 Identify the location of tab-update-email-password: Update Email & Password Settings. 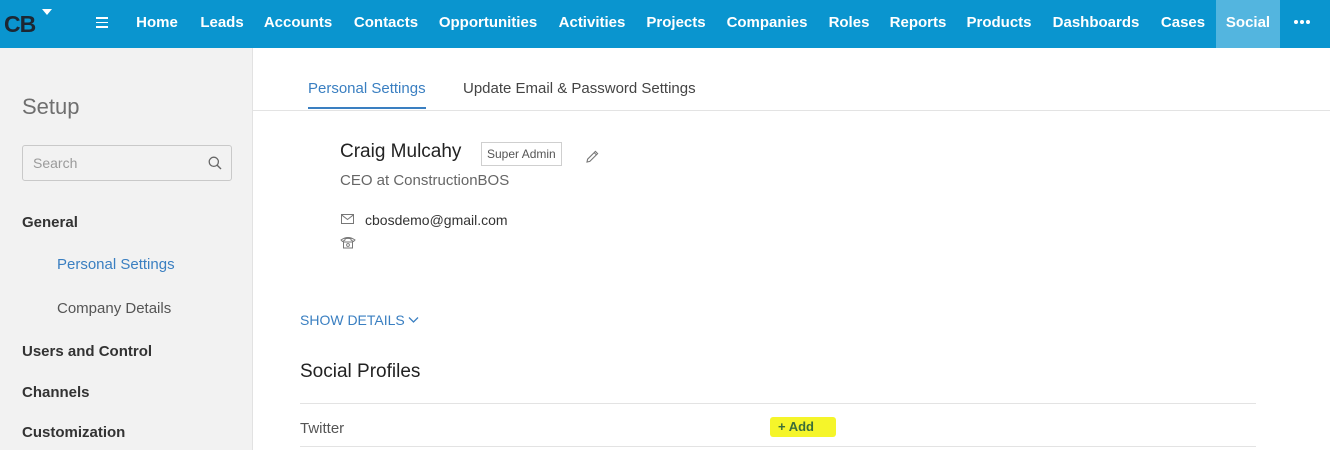
(579, 93).